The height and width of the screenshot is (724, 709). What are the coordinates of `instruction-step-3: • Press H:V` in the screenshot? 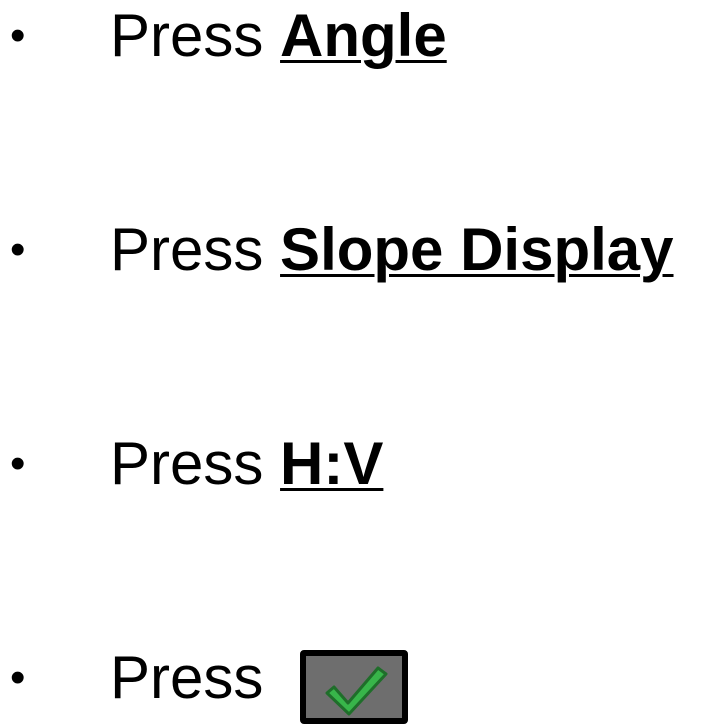 It's located at (354, 464).